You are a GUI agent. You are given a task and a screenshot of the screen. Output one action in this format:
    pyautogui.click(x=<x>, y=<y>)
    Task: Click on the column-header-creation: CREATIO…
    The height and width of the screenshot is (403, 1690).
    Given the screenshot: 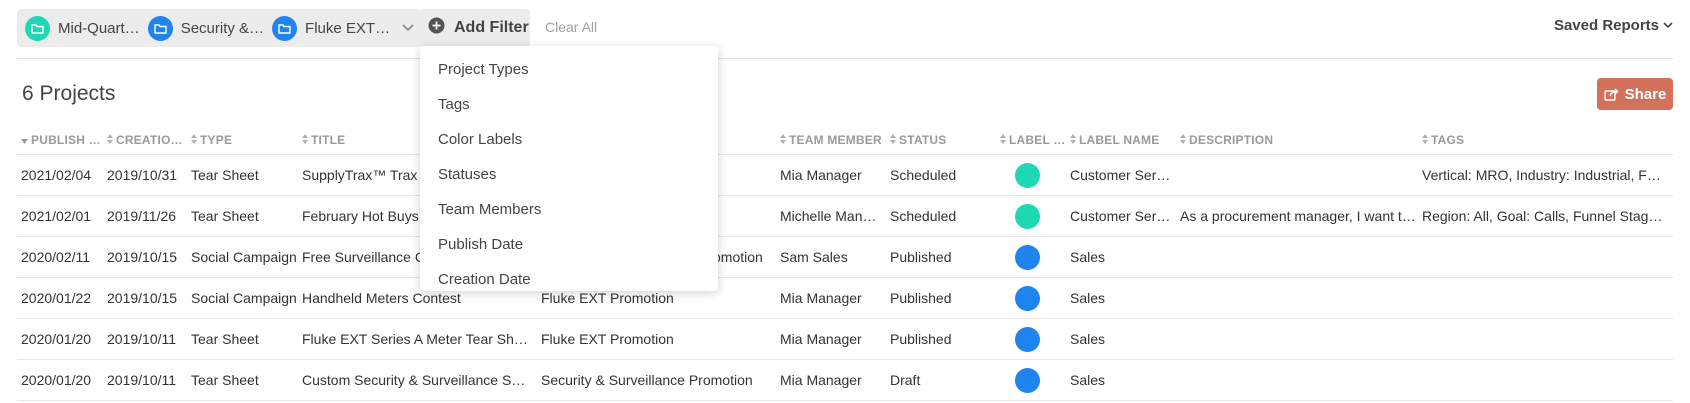 What is the action you would take?
    pyautogui.click(x=147, y=140)
    